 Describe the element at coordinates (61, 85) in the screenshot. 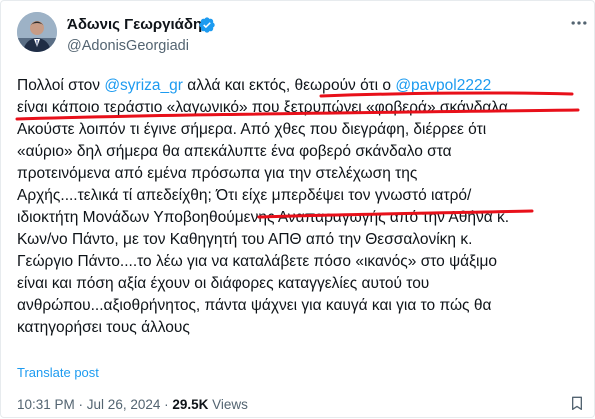

I see `tweet-text-segment: Πολλοί στον` at that location.